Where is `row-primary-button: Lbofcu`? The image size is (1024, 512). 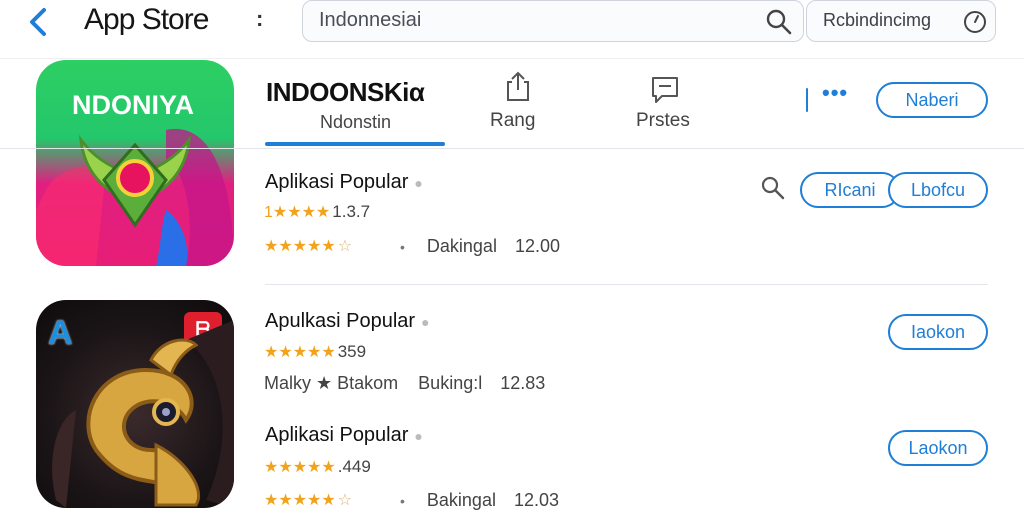 row-primary-button: Lbofcu is located at coordinates (938, 190).